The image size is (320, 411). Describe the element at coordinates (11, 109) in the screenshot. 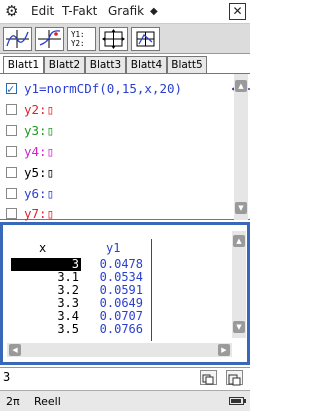

I see `function-checkbox-y2` at that location.